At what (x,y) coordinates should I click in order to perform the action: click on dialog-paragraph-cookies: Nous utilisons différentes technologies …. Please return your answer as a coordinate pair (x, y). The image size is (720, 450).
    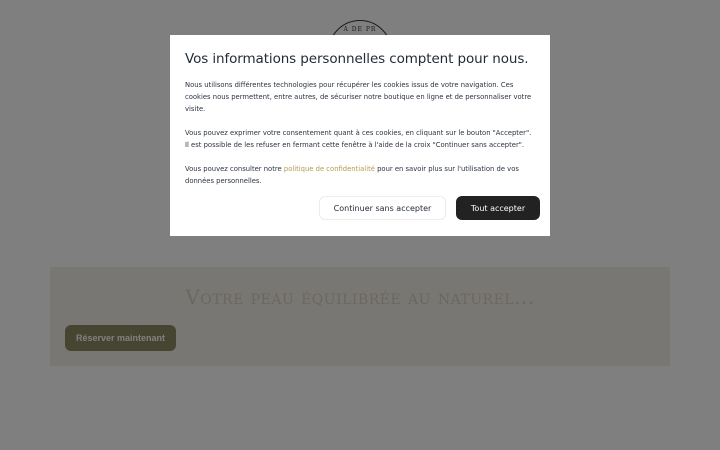
    Looking at the image, I should click on (358, 97).